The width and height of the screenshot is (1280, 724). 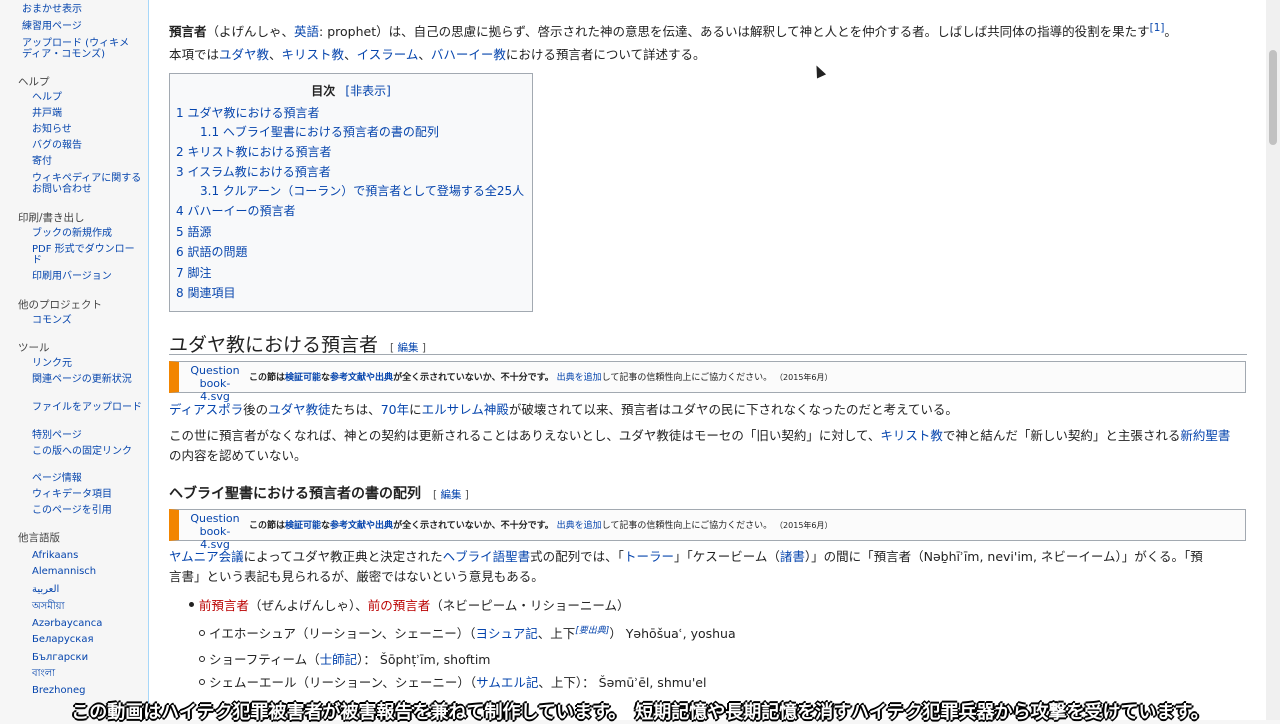 I want to click on sidebar-lang-alemannisch: Alemannisch, so click(x=87, y=571).